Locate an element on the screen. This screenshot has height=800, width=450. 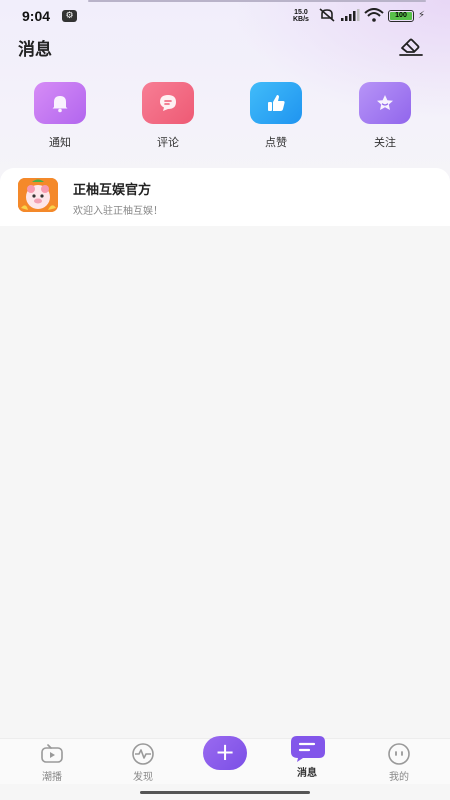
quick-item-follows: 关注 is located at coordinates (385, 116).